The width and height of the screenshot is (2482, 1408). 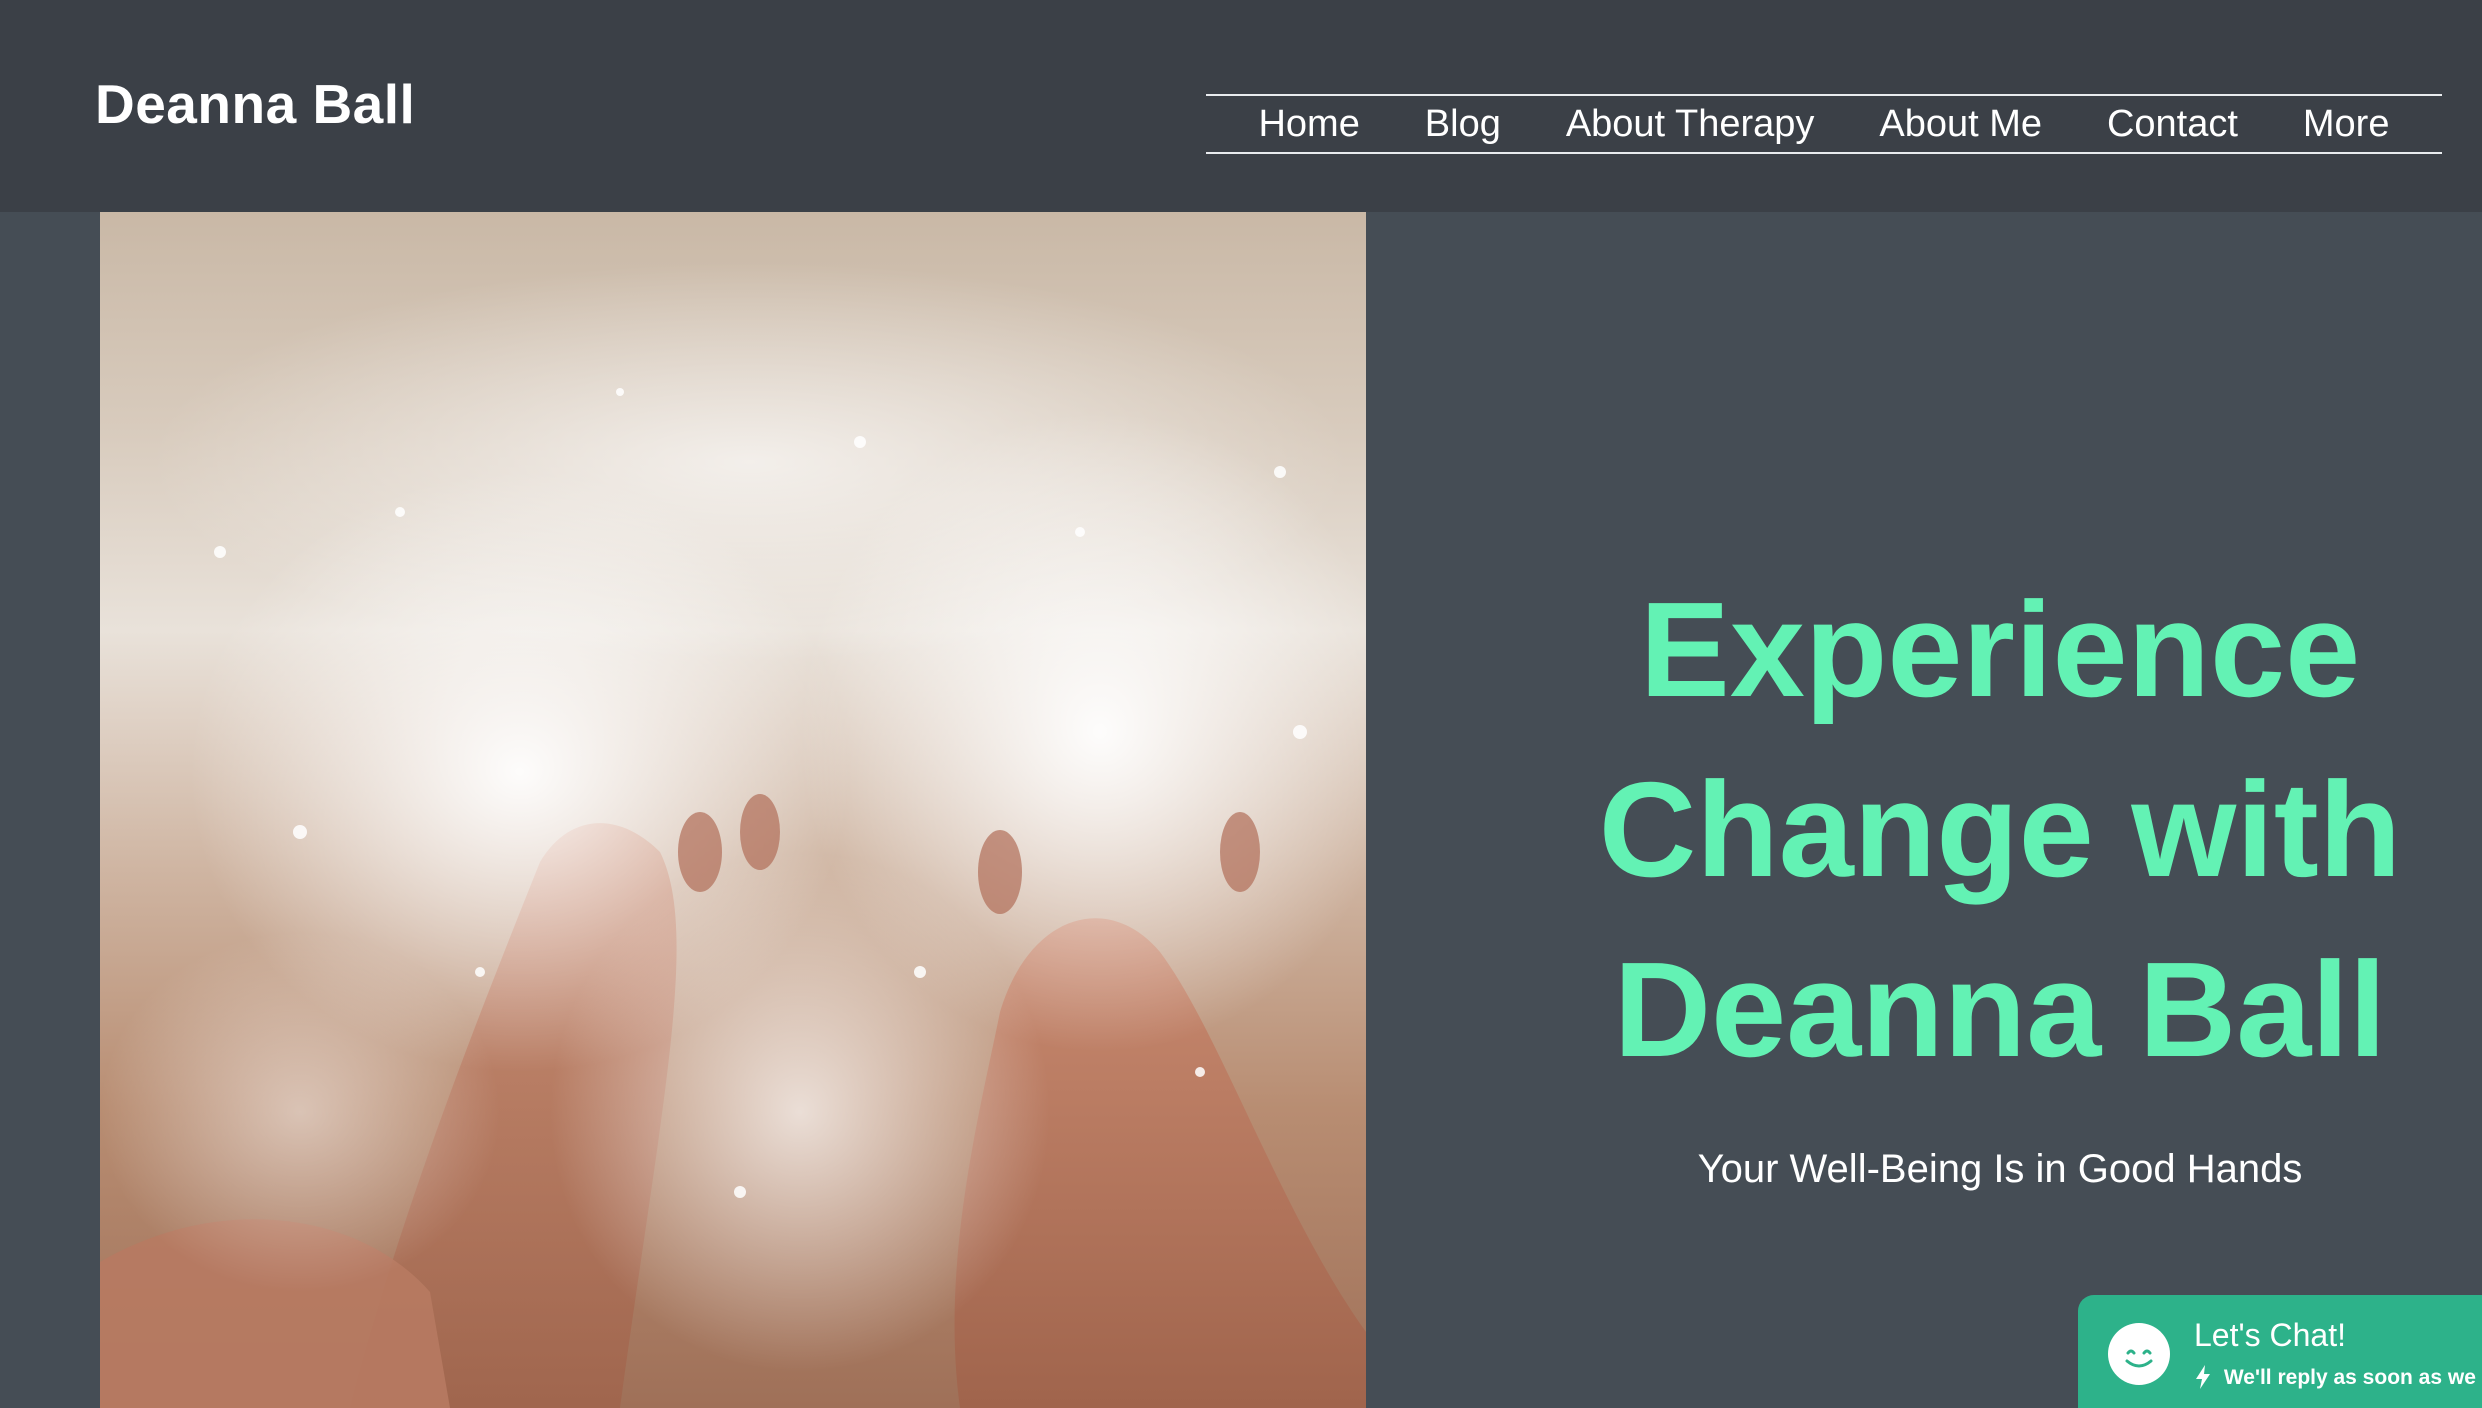 I want to click on site-title: Deanna Ball, so click(x=255, y=104).